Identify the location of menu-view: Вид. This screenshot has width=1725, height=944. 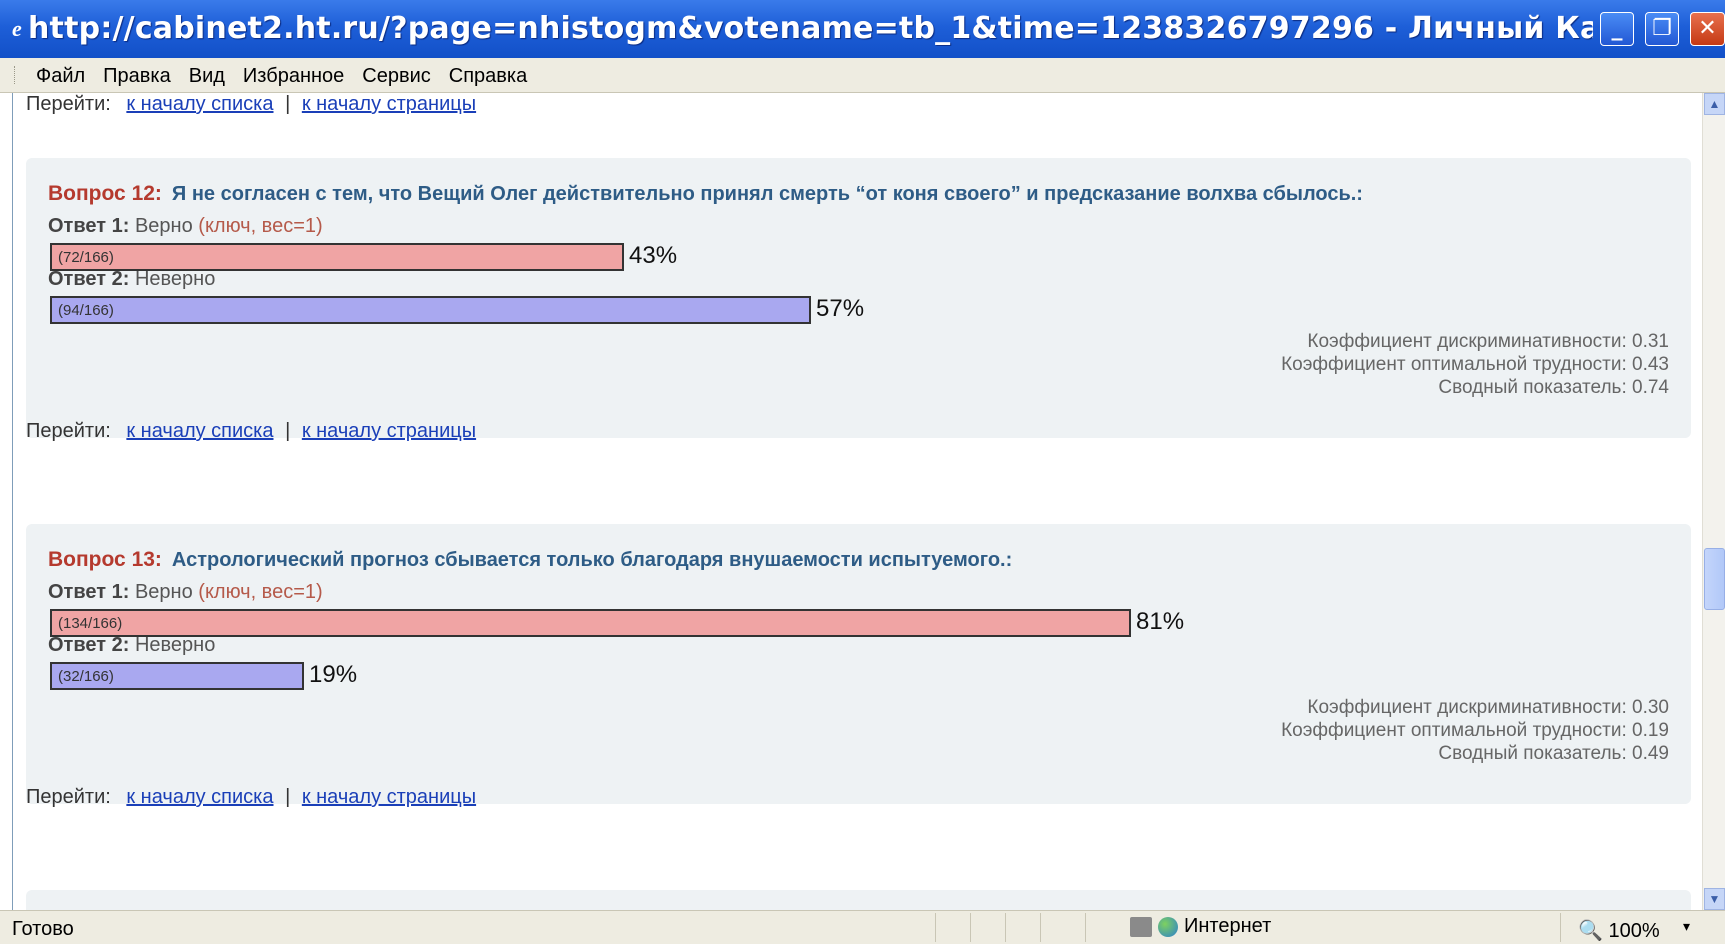
(207, 76).